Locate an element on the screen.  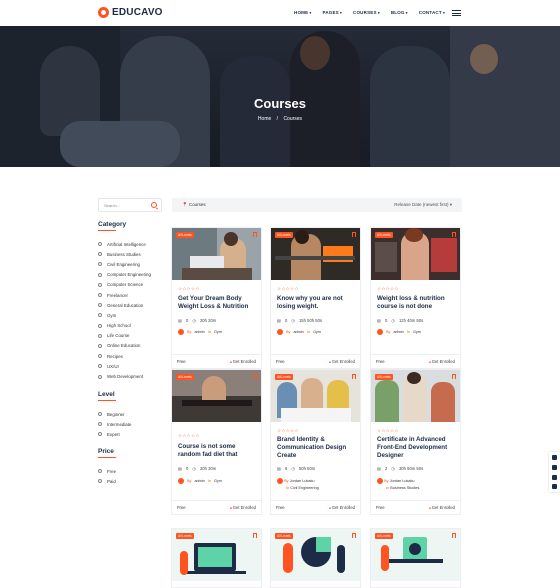
nav-contact: CONTACT is located at coordinates (432, 12).